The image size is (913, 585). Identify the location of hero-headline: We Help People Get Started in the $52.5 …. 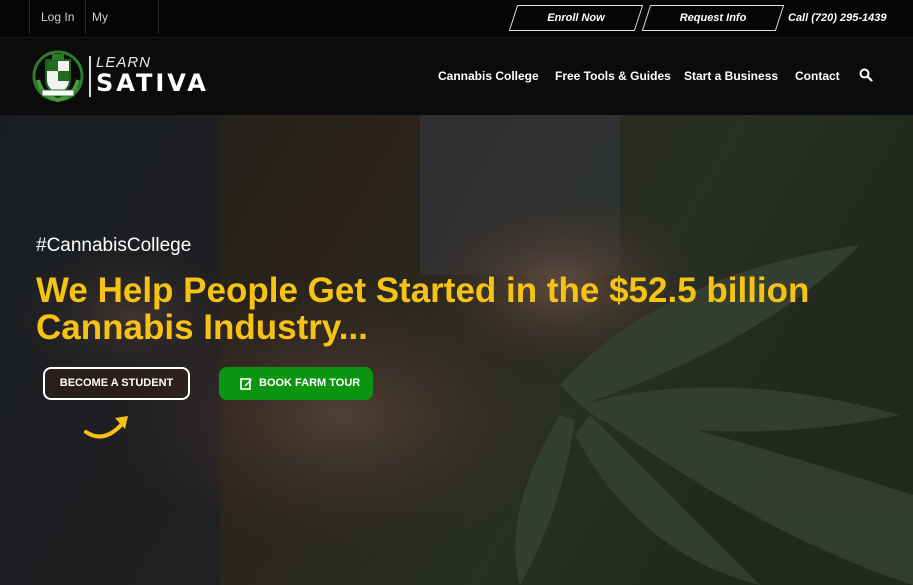
(423, 309).